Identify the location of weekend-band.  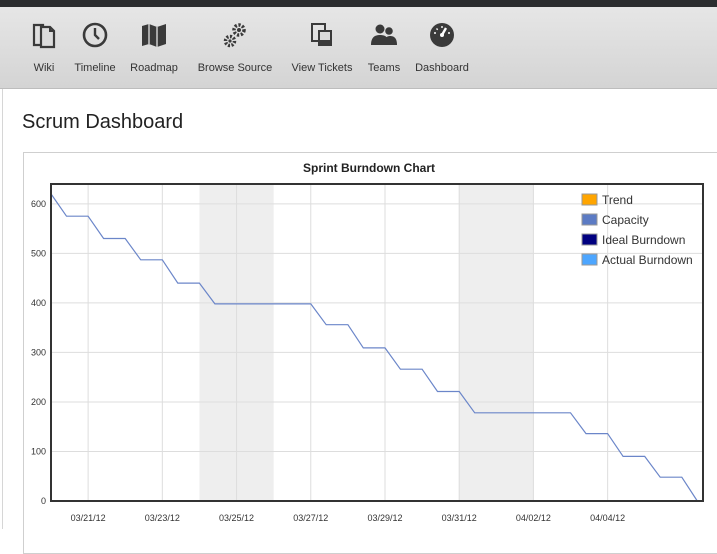
(496, 342).